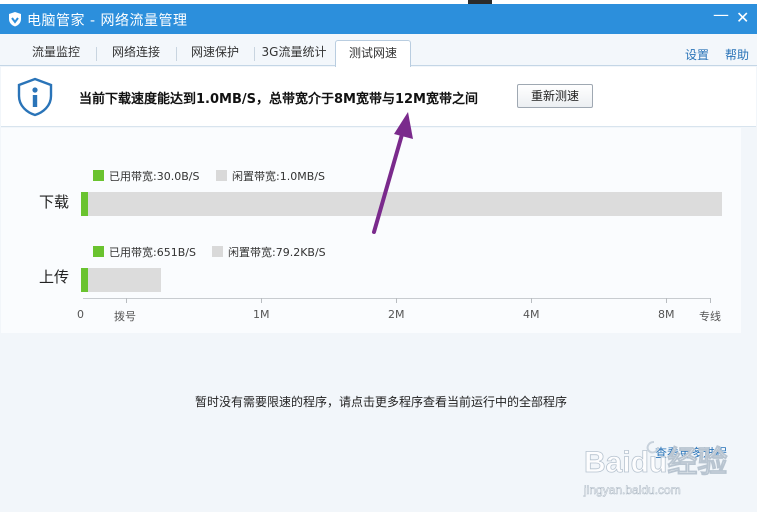 Image resolution: width=757 pixels, height=512 pixels. What do you see at coordinates (84, 280) in the screenshot?
I see `upload-used-fill` at bounding box center [84, 280].